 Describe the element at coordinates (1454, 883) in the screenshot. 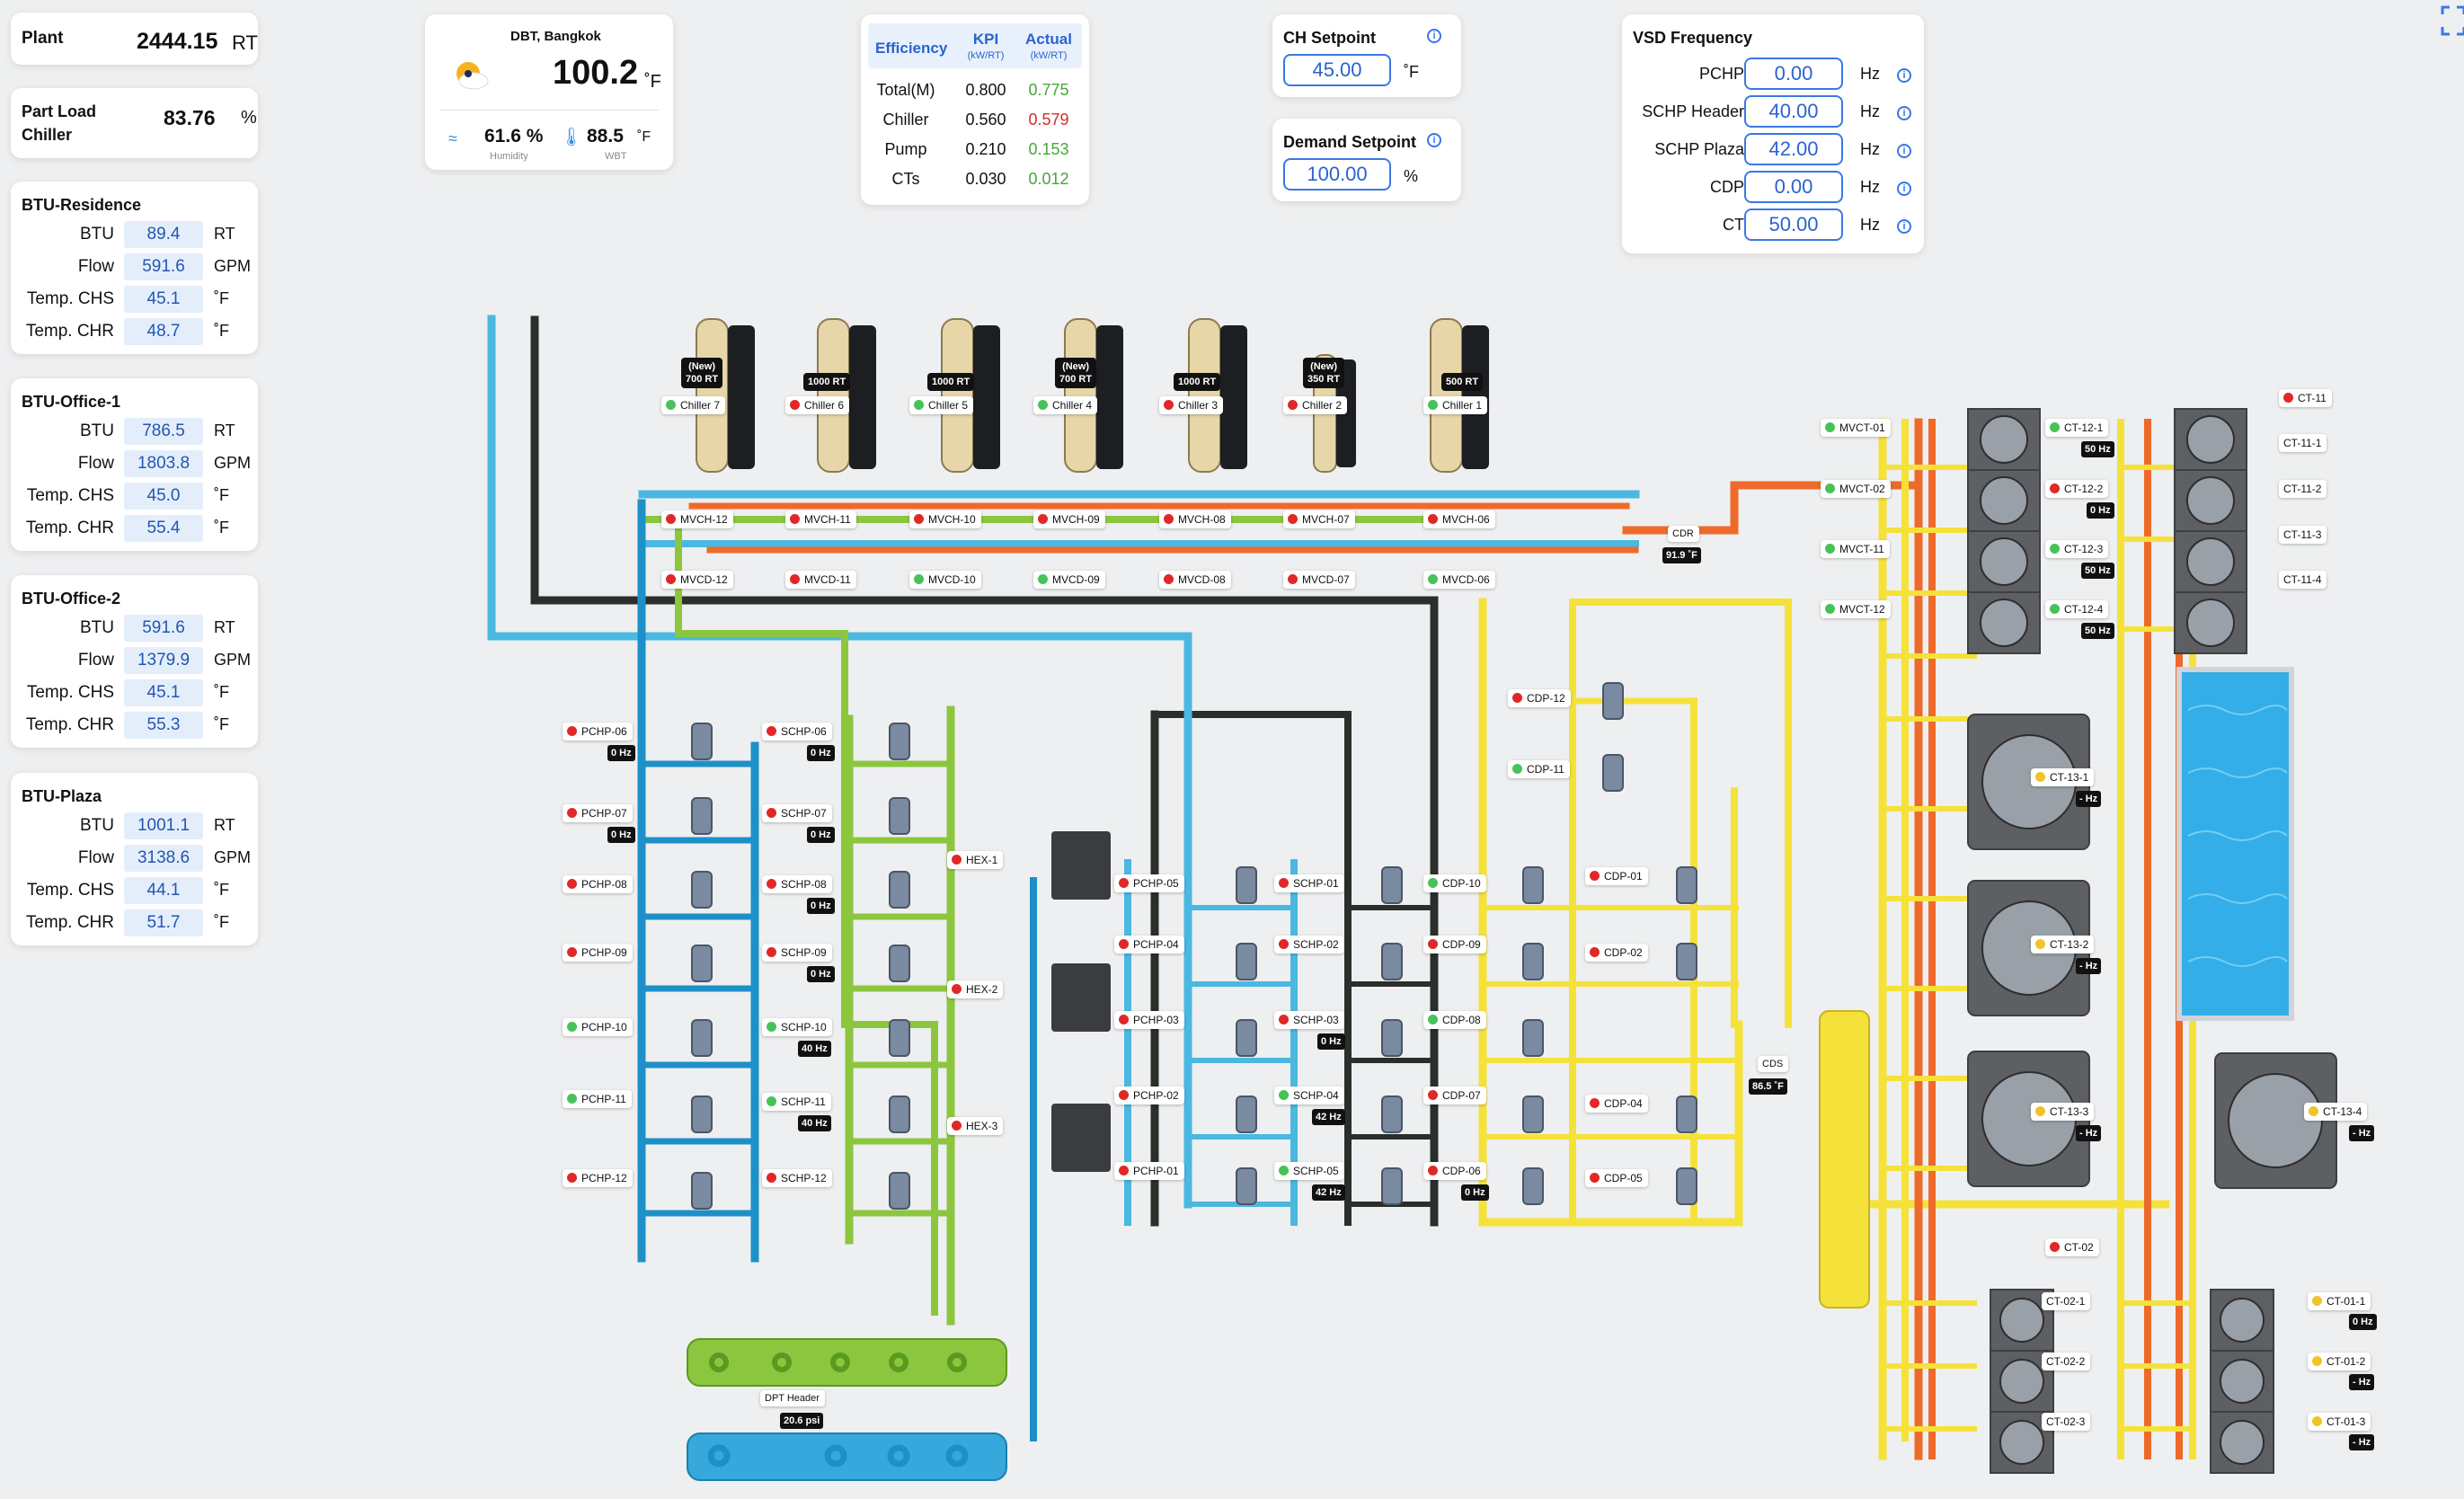

I see `pump-label: CDP-10` at that location.